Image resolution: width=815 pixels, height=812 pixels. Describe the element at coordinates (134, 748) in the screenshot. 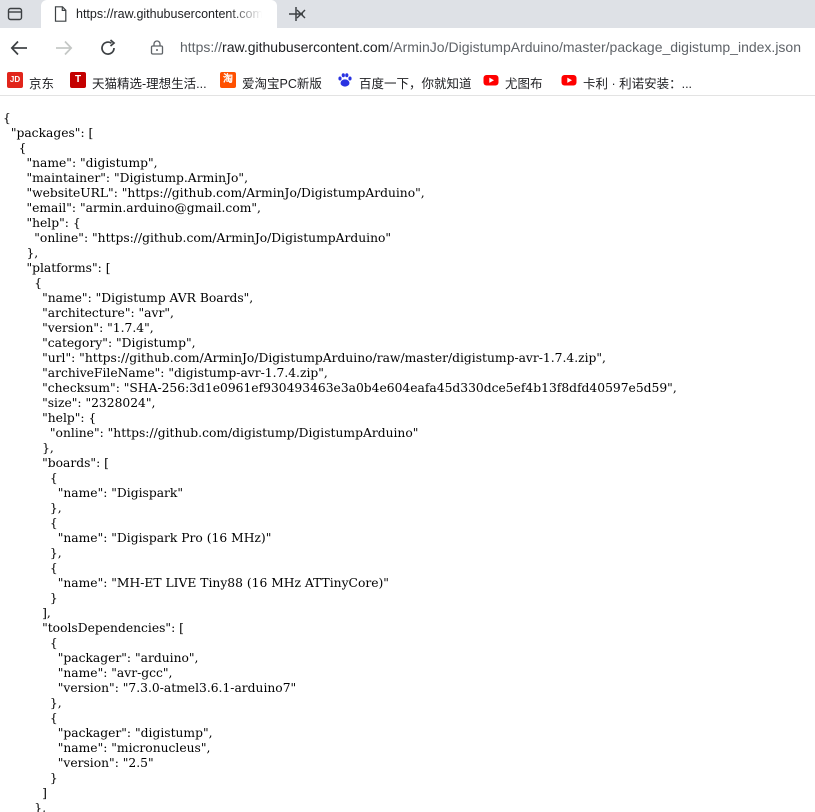

I see `json-line: "name": "micronucleus",` at that location.